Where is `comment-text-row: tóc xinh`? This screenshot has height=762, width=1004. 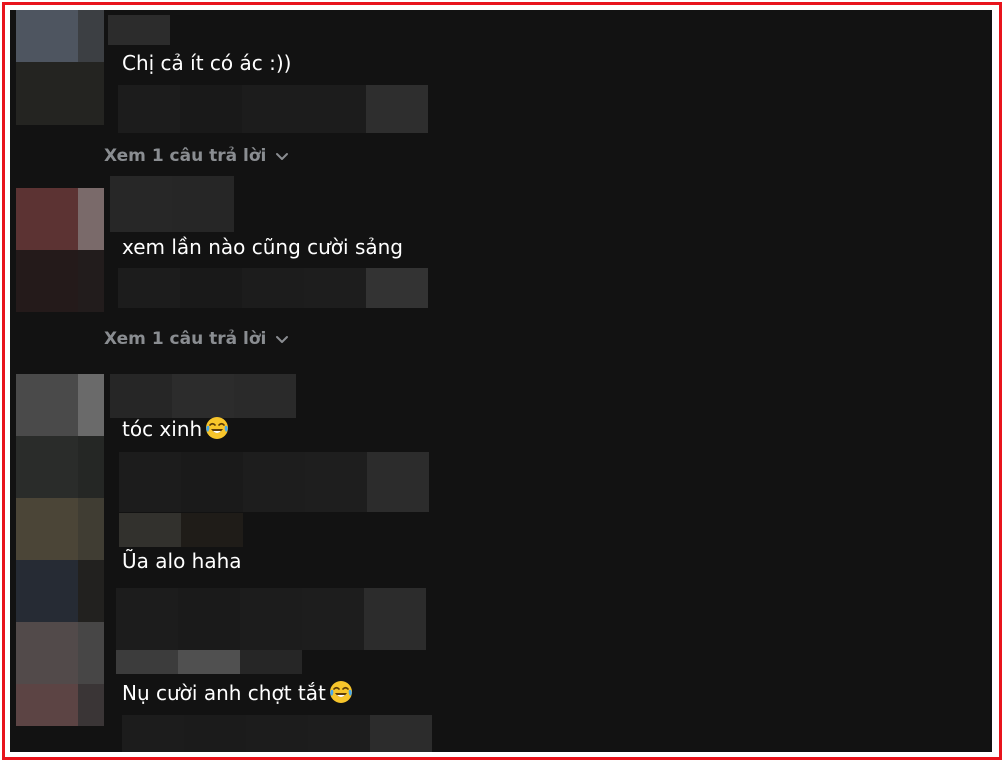 comment-text-row: tóc xinh is located at coordinates (175, 429).